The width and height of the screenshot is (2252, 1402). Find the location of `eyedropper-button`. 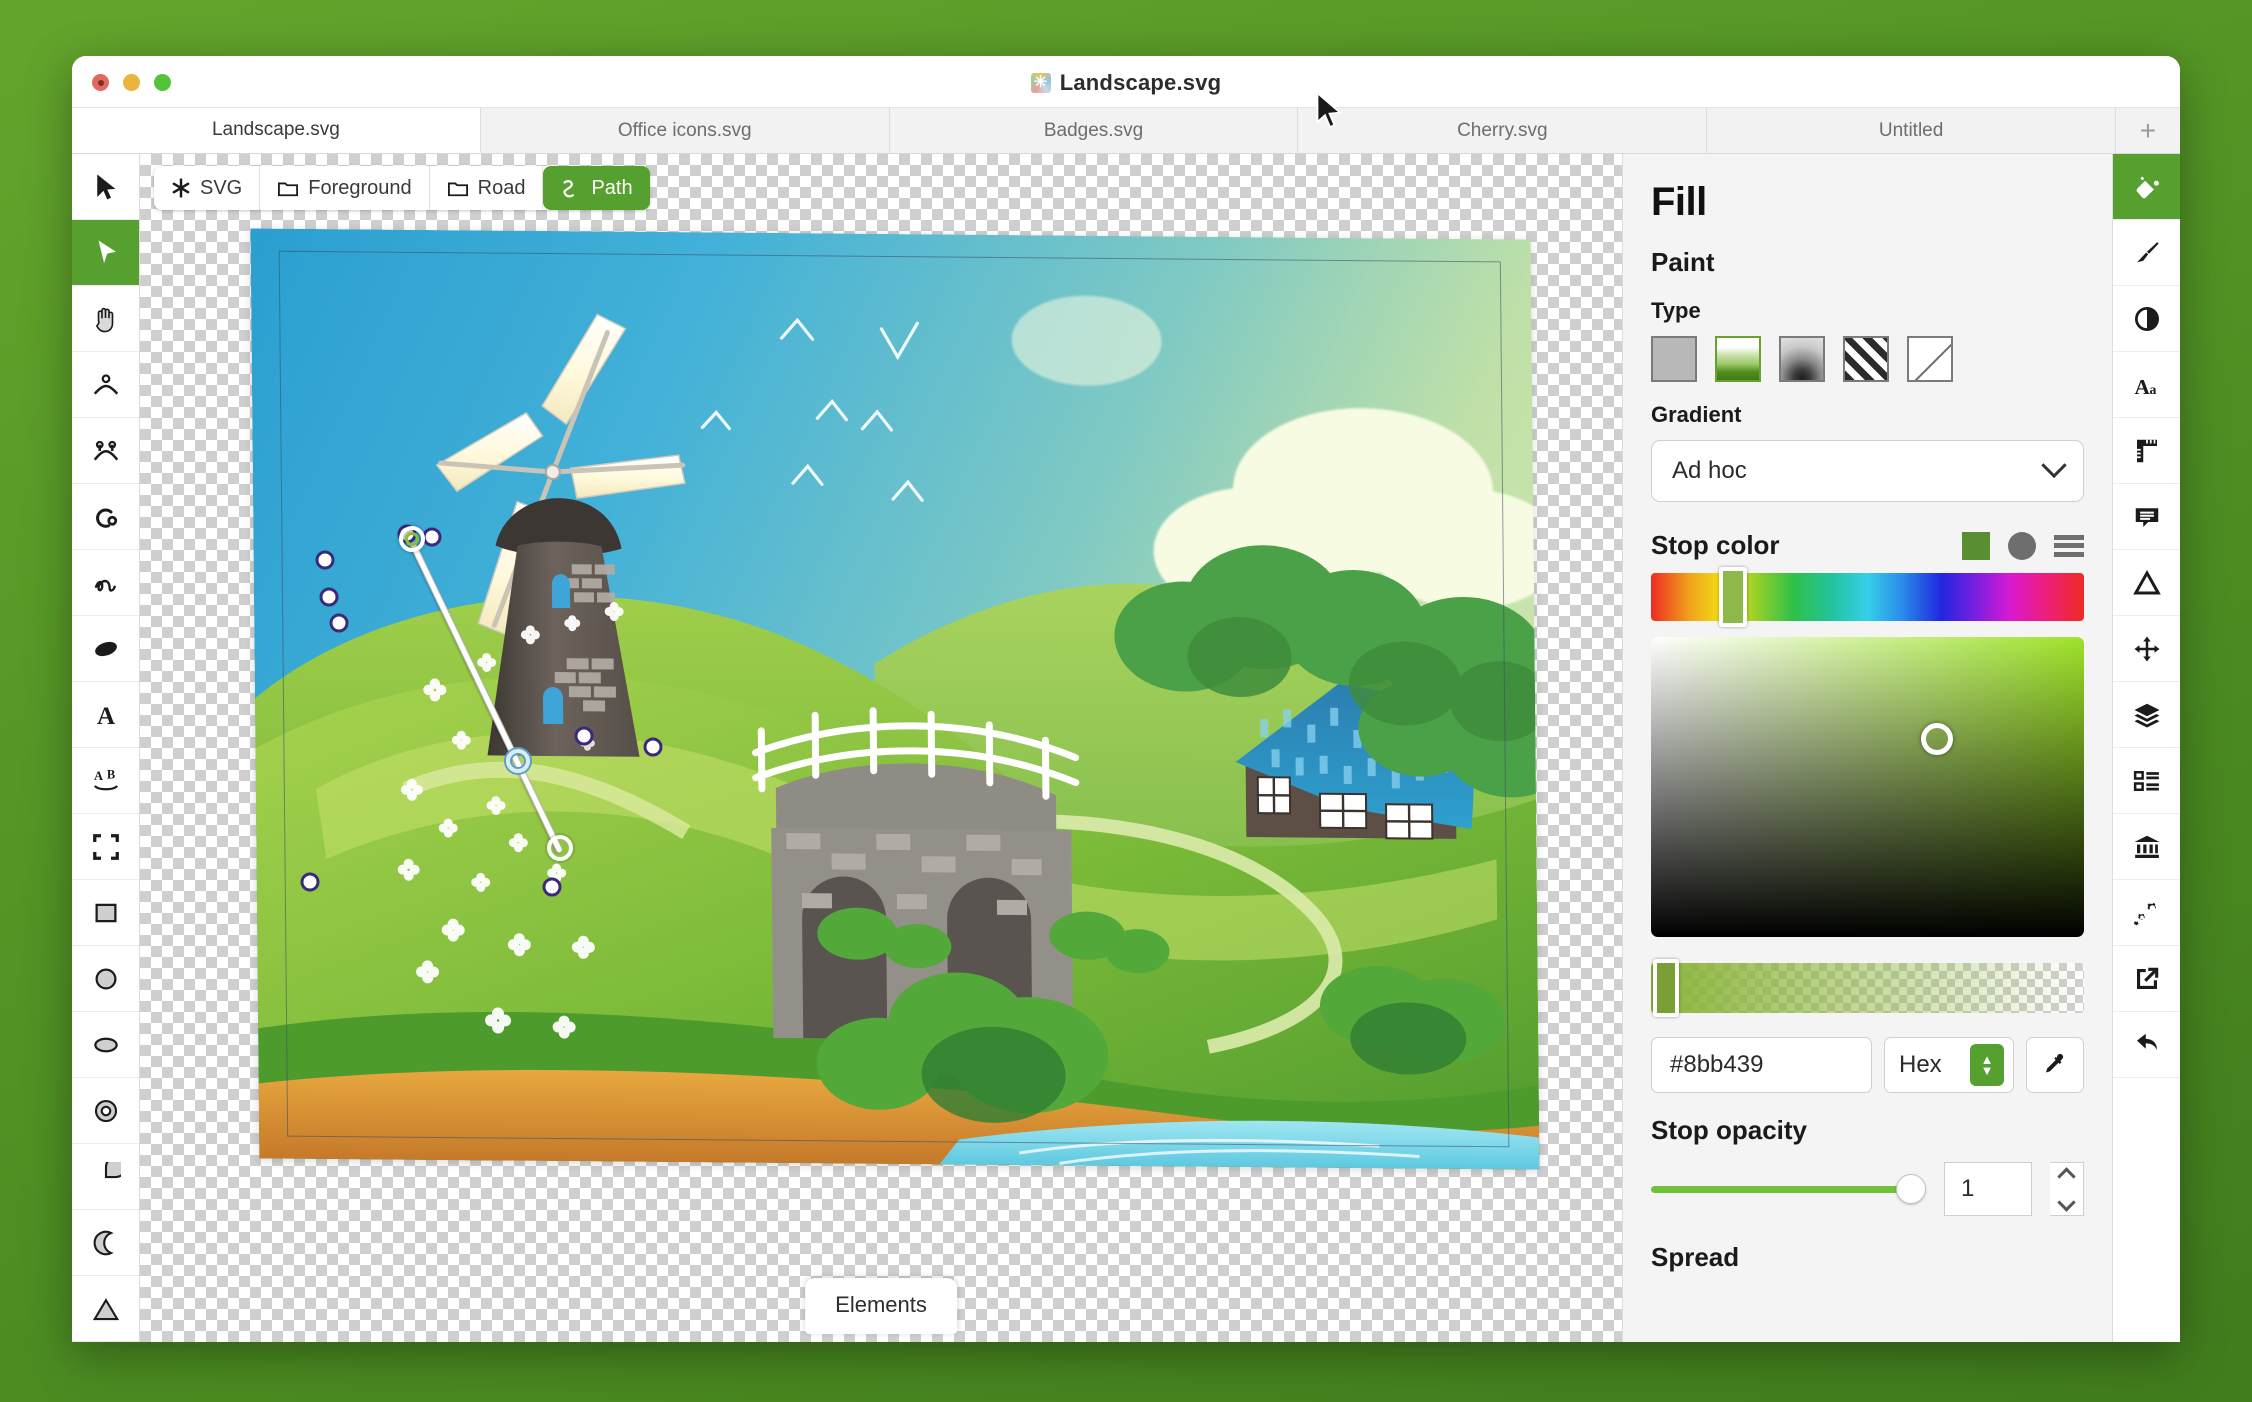

eyedropper-button is located at coordinates (2055, 1065).